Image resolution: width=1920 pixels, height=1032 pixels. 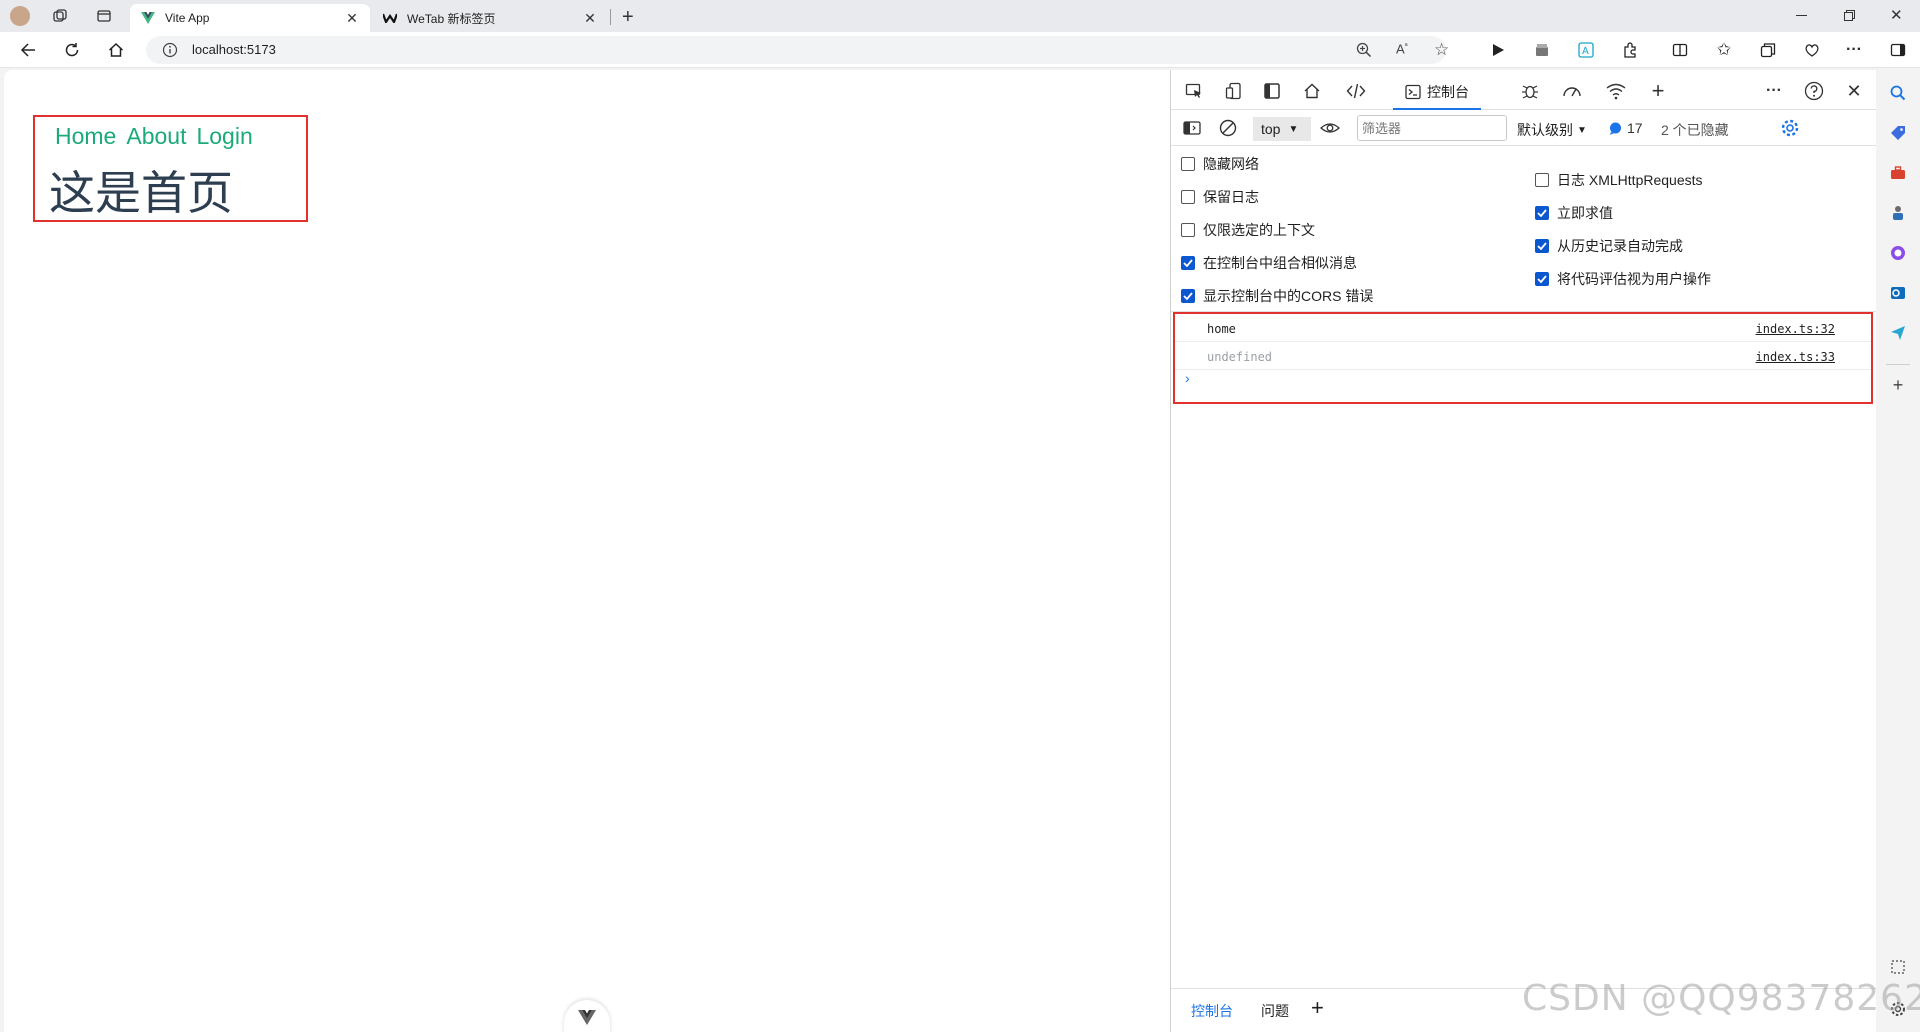 I want to click on log-level-selector: 默认级别 ▼, so click(x=1552, y=130).